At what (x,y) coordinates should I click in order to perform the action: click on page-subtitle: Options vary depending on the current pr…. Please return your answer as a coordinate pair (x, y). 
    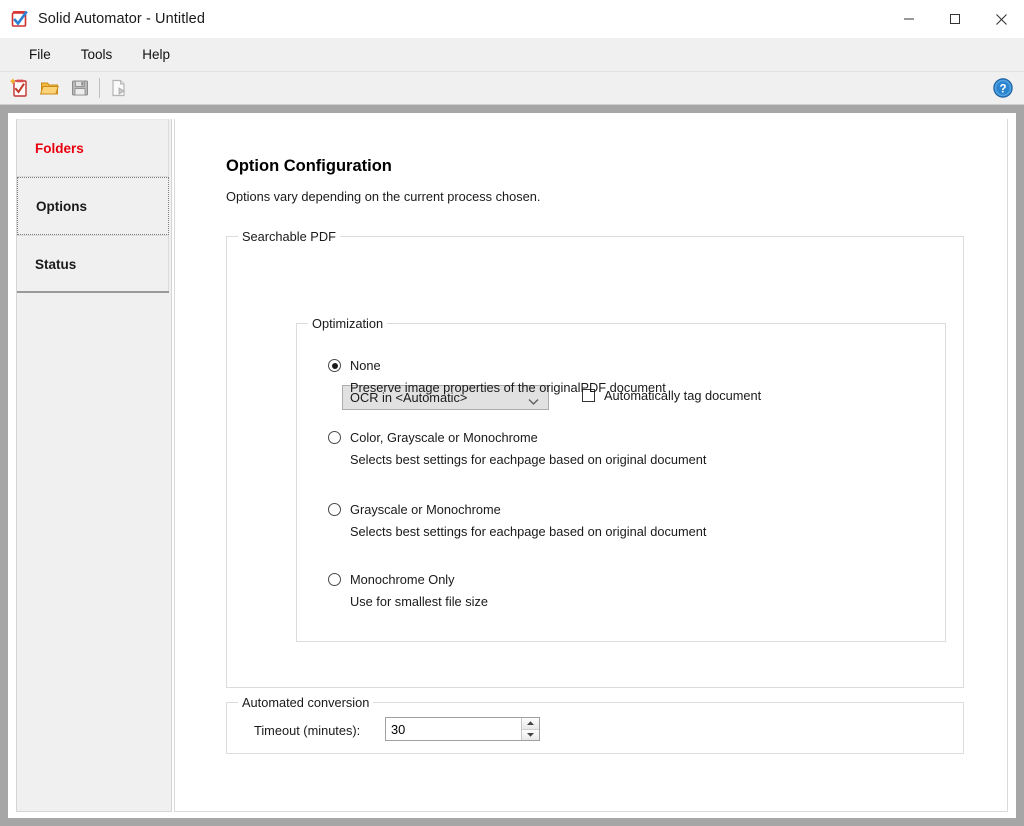
    Looking at the image, I should click on (383, 196).